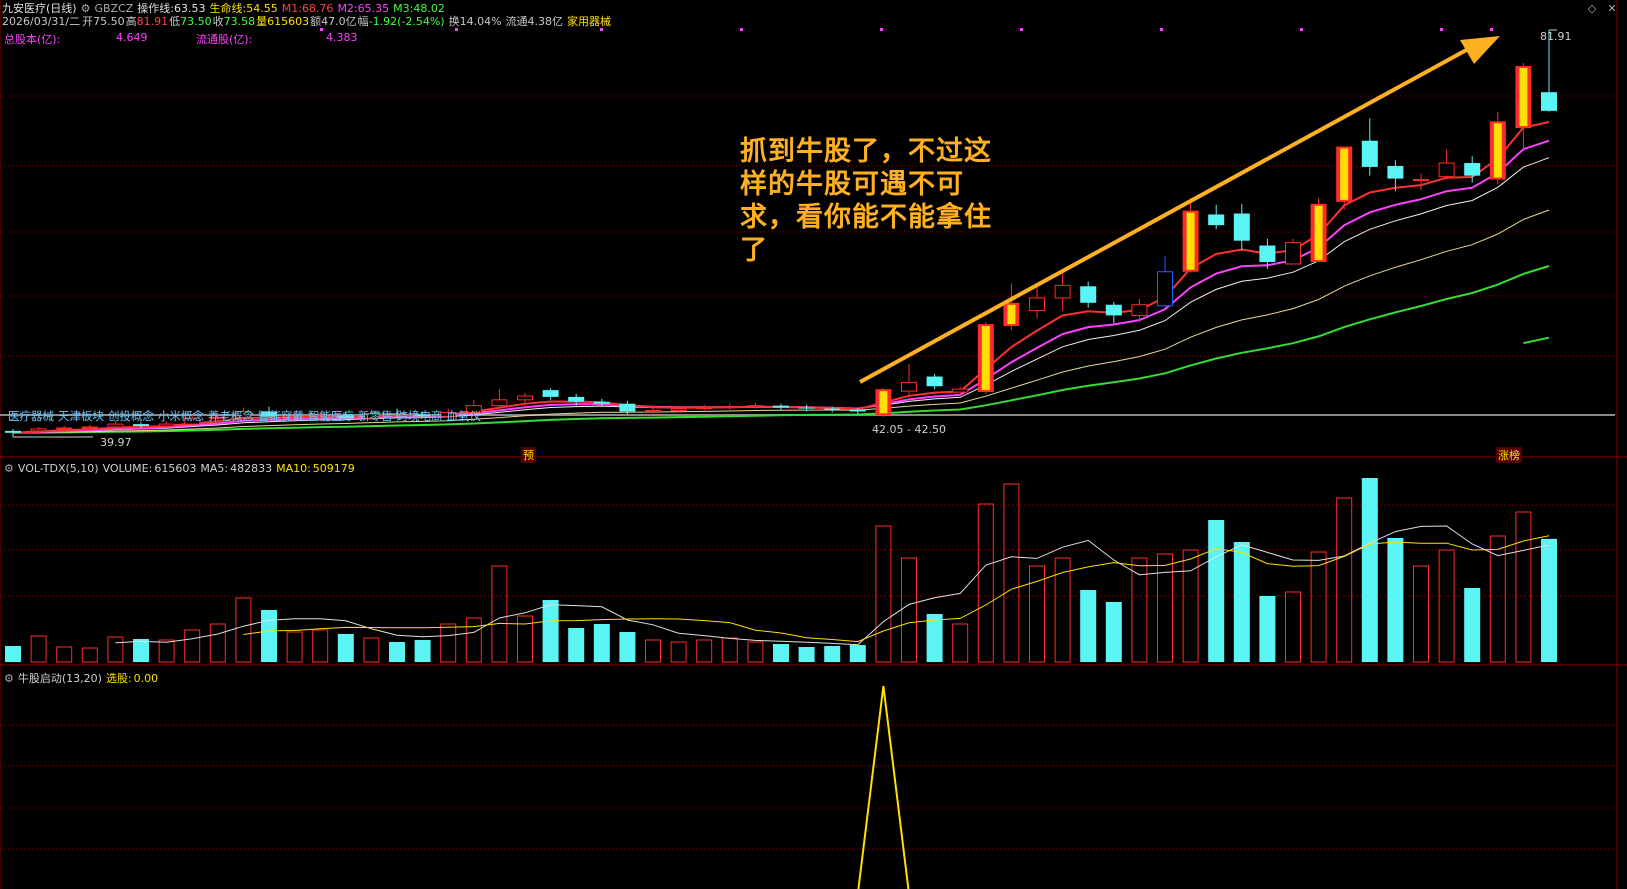  Describe the element at coordinates (118, 678) in the screenshot. I see `select-label: 选股:` at that location.